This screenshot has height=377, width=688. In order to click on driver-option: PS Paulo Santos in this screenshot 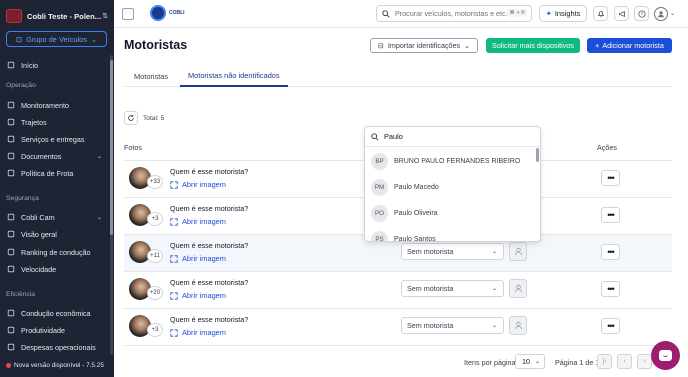, I will do `click(450, 233)`.